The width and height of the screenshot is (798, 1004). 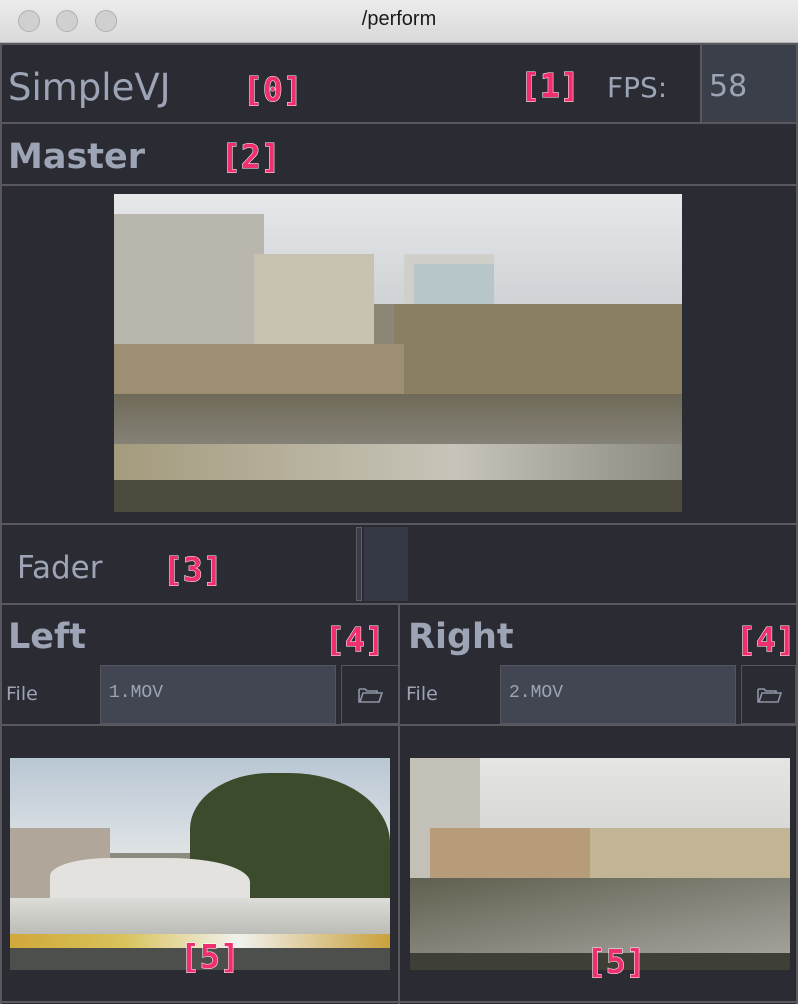 What do you see at coordinates (359, 564) in the screenshot?
I see `fader-handle` at bounding box center [359, 564].